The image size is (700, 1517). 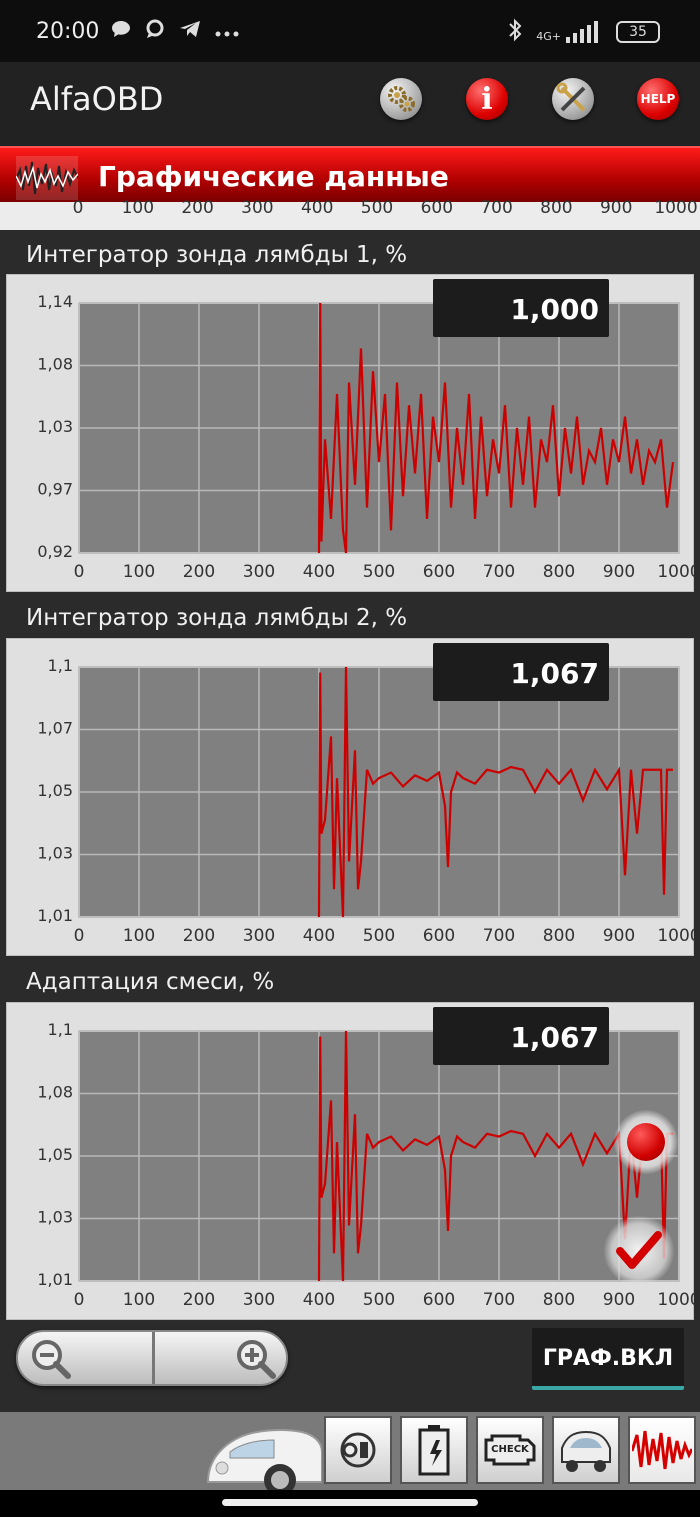 I want to click on check-engine-button: CHECK, so click(x=510, y=1450).